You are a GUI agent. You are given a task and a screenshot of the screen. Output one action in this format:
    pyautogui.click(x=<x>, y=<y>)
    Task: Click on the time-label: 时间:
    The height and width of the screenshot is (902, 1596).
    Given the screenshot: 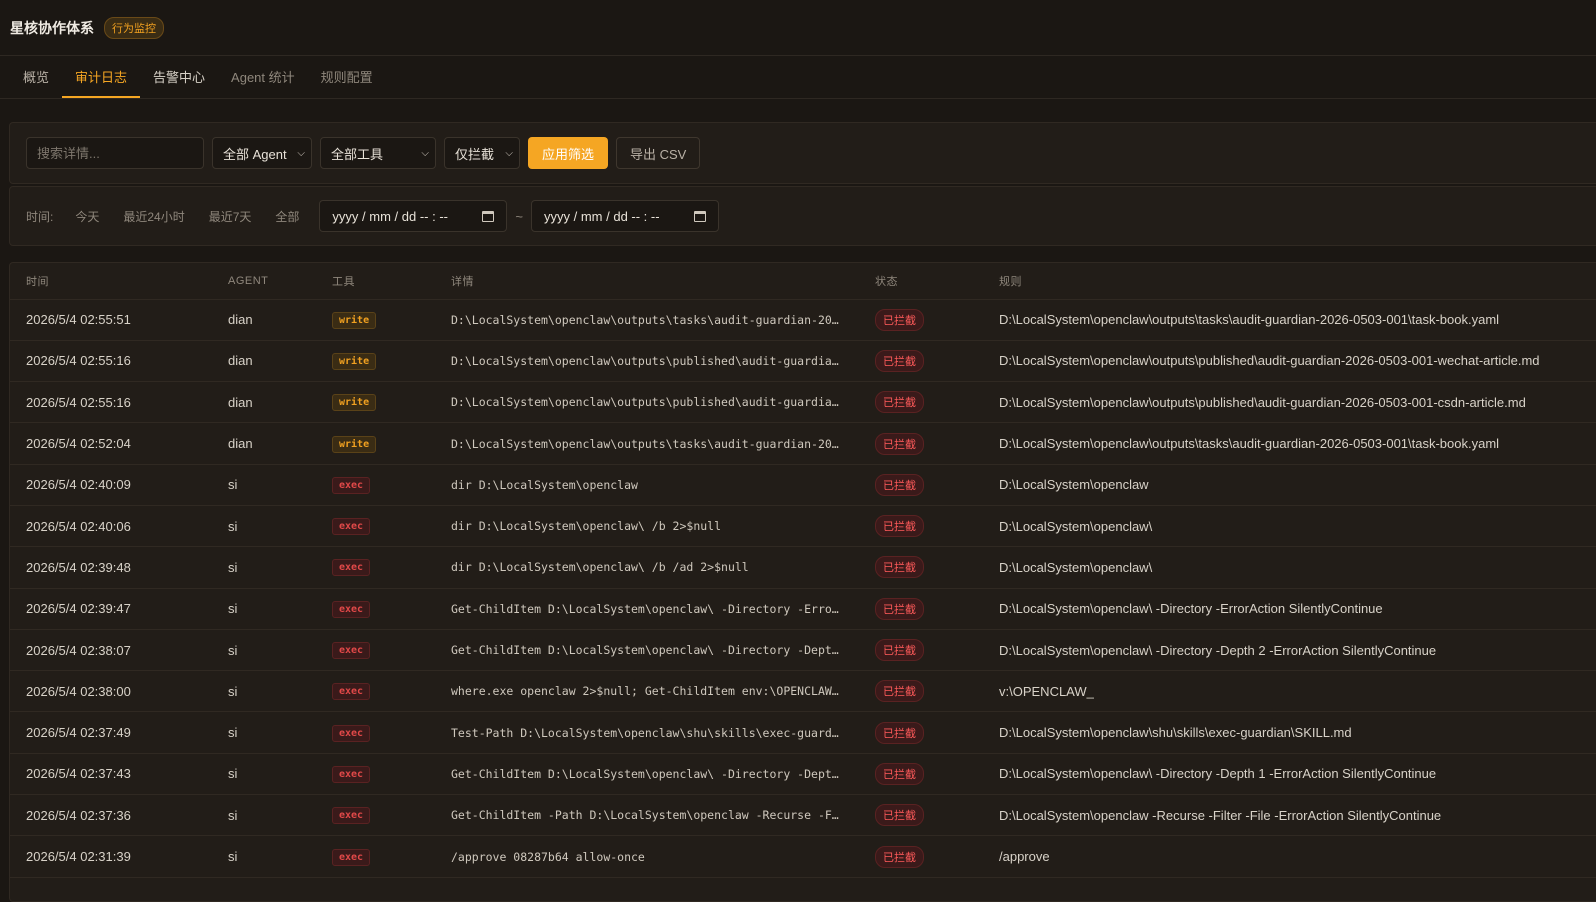 What is the action you would take?
    pyautogui.click(x=40, y=216)
    